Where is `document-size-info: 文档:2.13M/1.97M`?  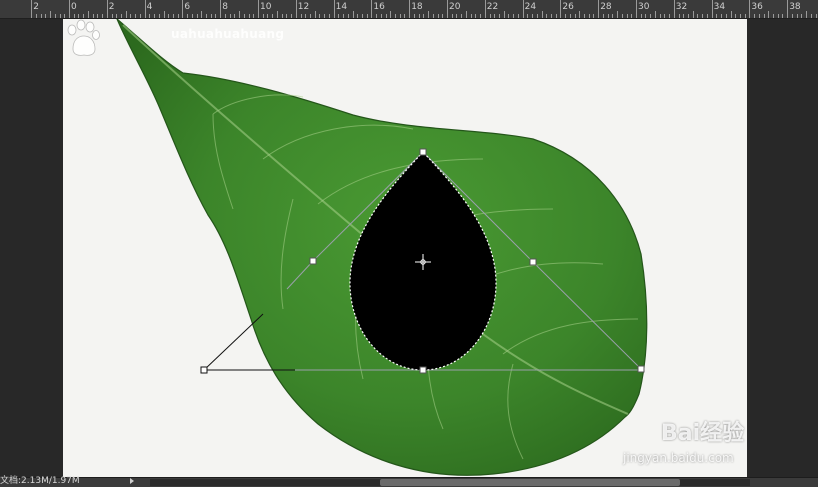 document-size-info: 文档:2.13M/1.97M is located at coordinates (40, 481).